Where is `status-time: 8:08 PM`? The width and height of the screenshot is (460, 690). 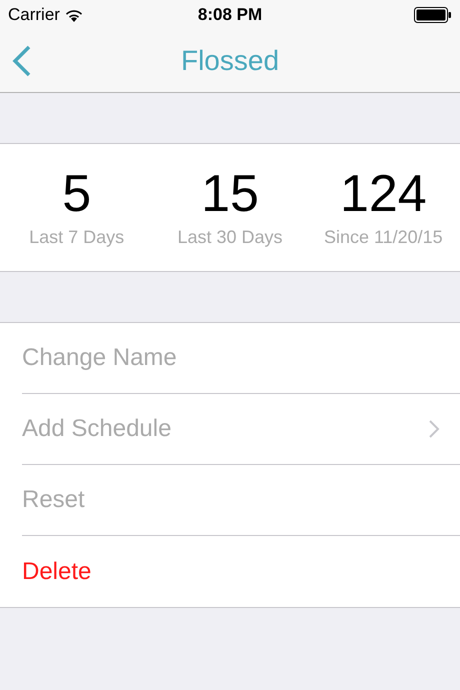
status-time: 8:08 PM is located at coordinates (230, 15).